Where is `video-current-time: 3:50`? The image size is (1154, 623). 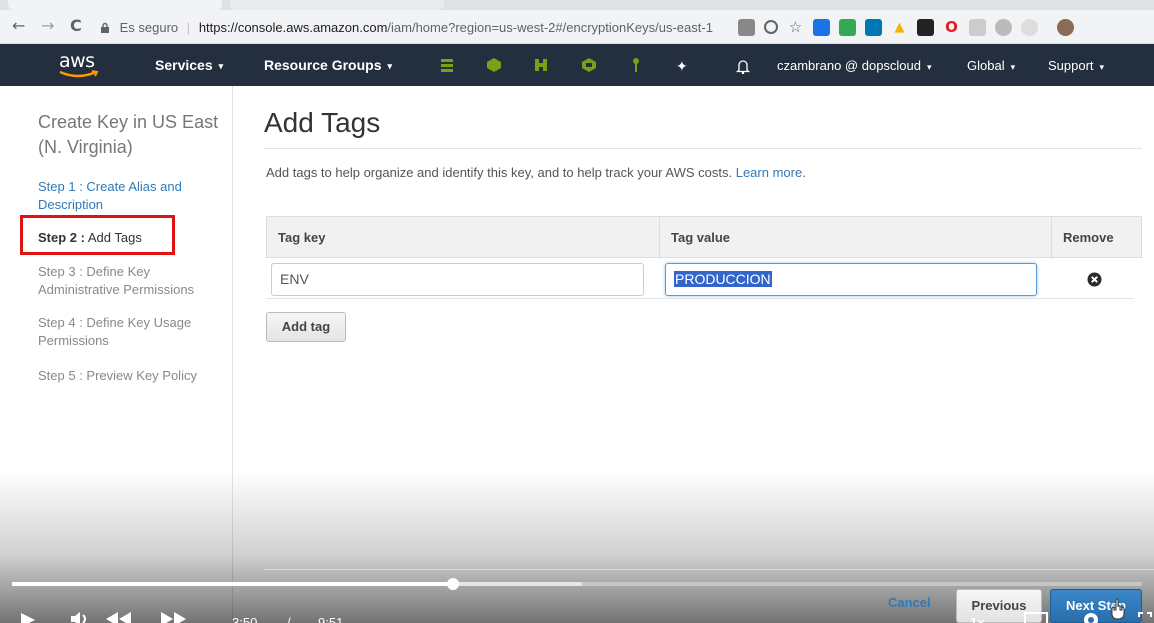 video-current-time: 3:50 is located at coordinates (245, 619).